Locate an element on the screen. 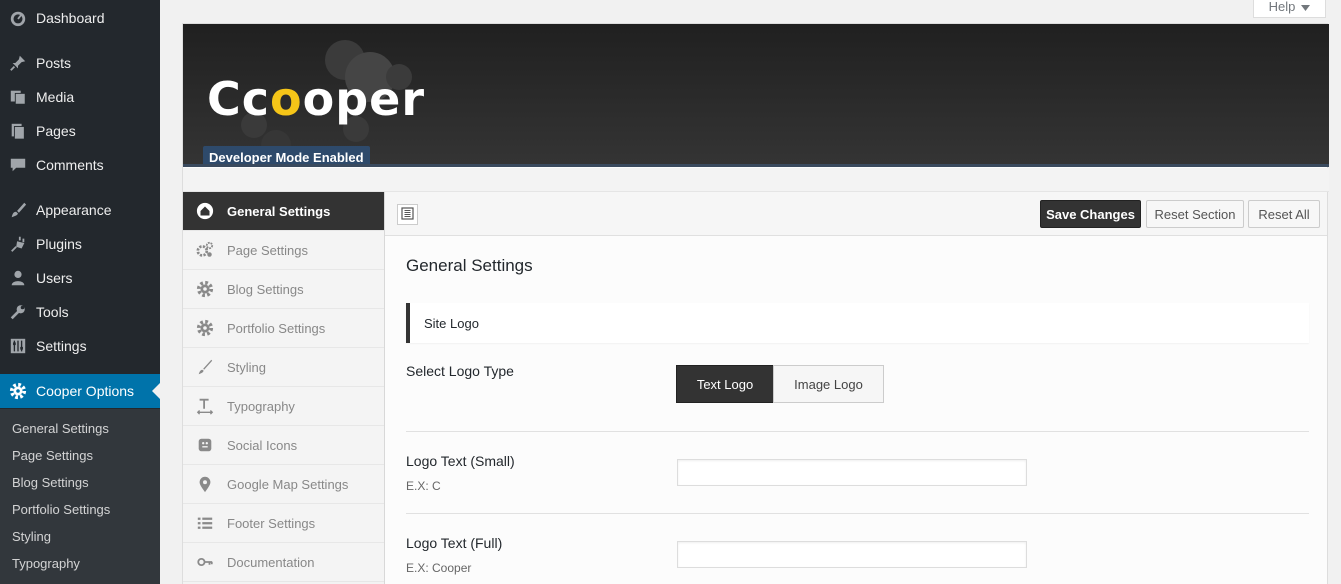 This screenshot has height=584, width=1341. dashboard-icon is located at coordinates (18, 18).